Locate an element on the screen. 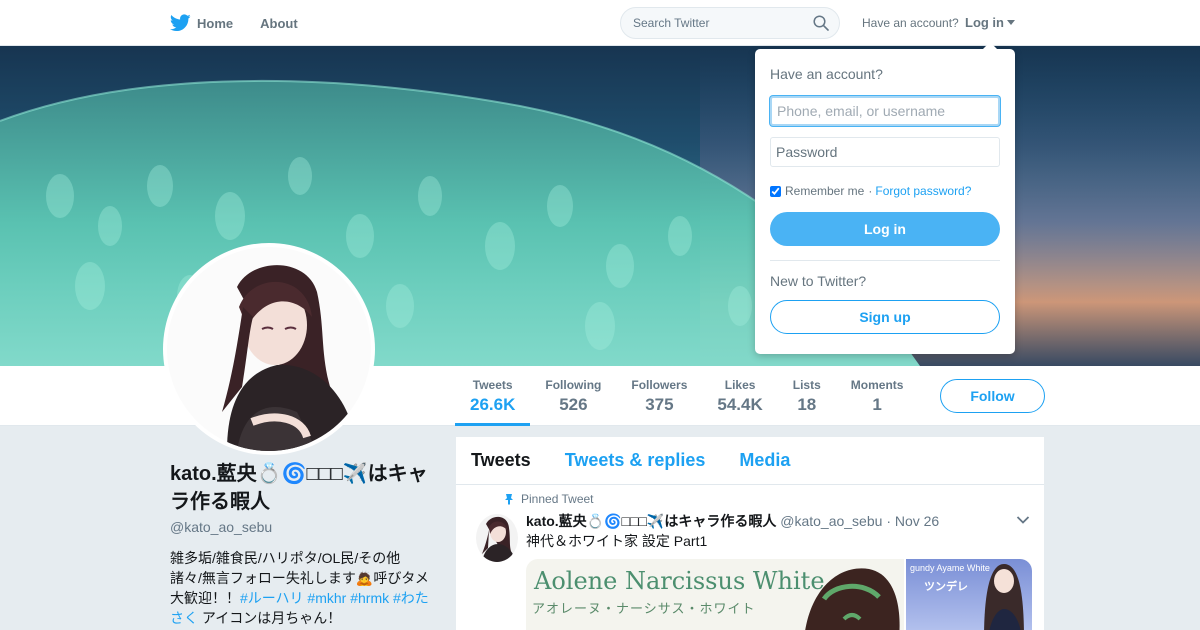 Image resolution: width=1200 pixels, height=630 pixels. stat-label: Likes is located at coordinates (740, 385).